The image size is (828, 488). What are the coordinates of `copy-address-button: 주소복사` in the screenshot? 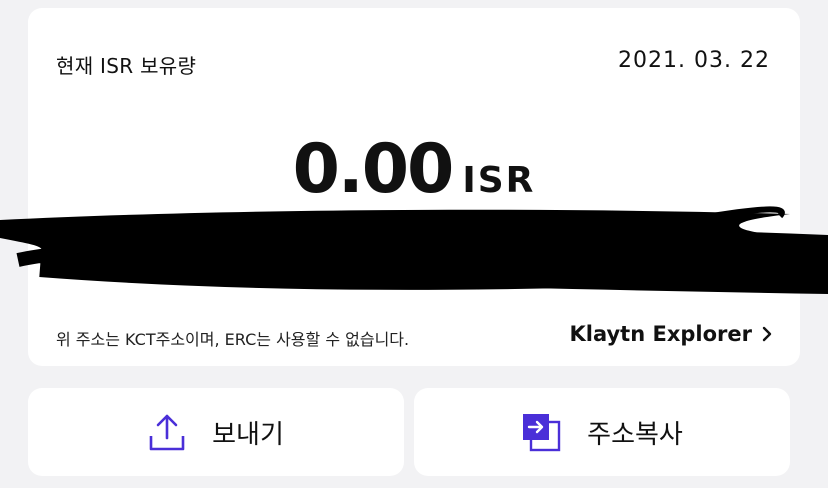 It's located at (602, 432).